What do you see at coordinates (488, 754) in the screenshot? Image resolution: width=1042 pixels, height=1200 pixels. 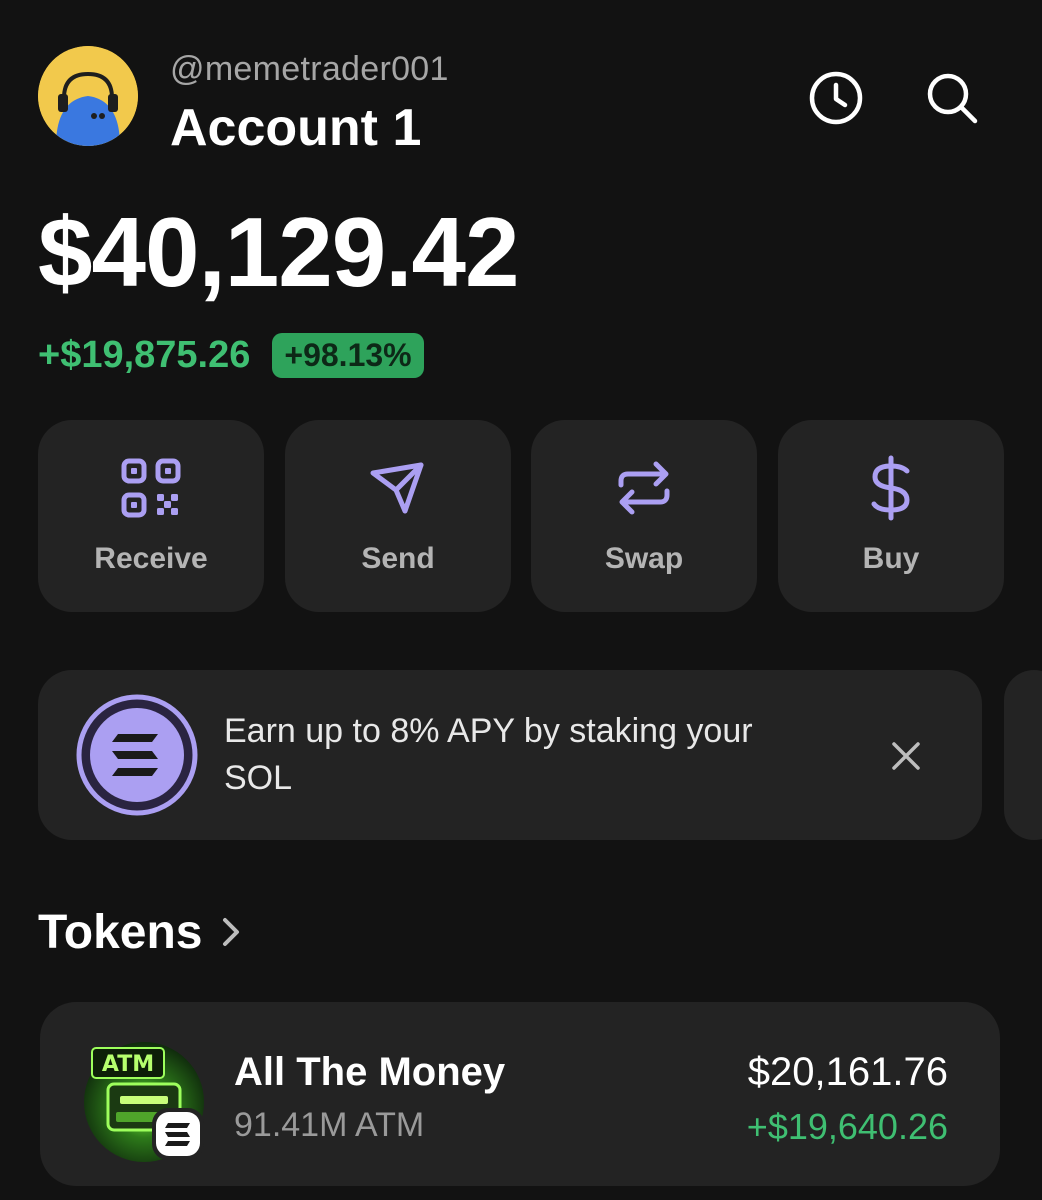 I see `staking-promo-text: Earn up to 8% APY by staking your SOL` at bounding box center [488, 754].